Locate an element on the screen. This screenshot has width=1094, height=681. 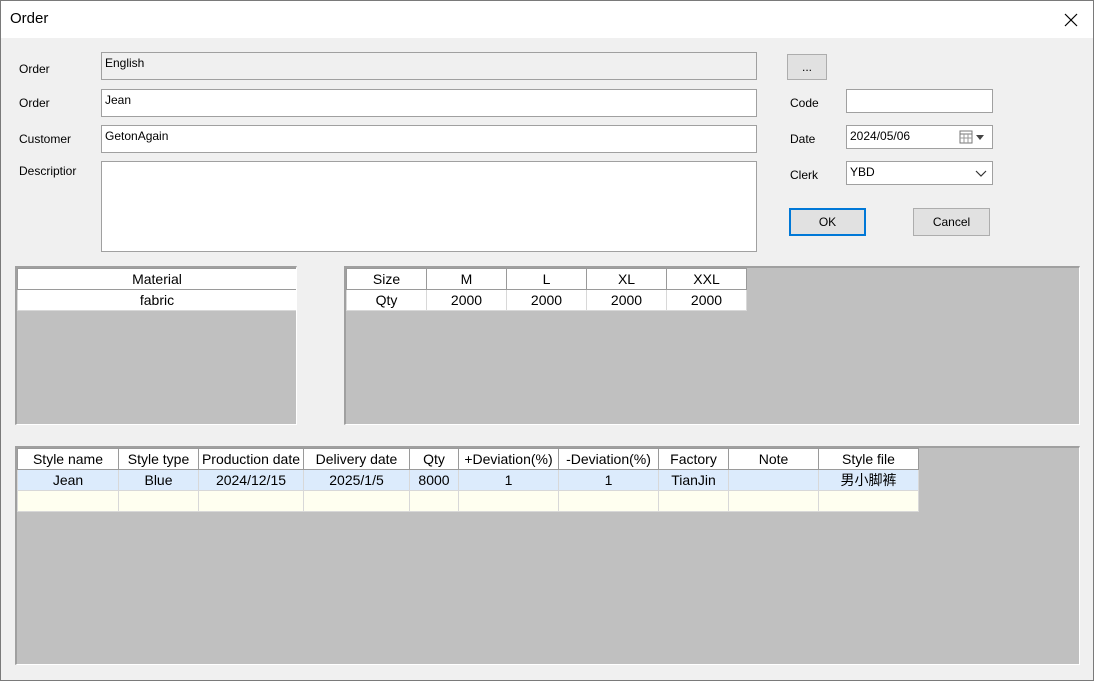
cancel-button: Cancel is located at coordinates (951, 222).